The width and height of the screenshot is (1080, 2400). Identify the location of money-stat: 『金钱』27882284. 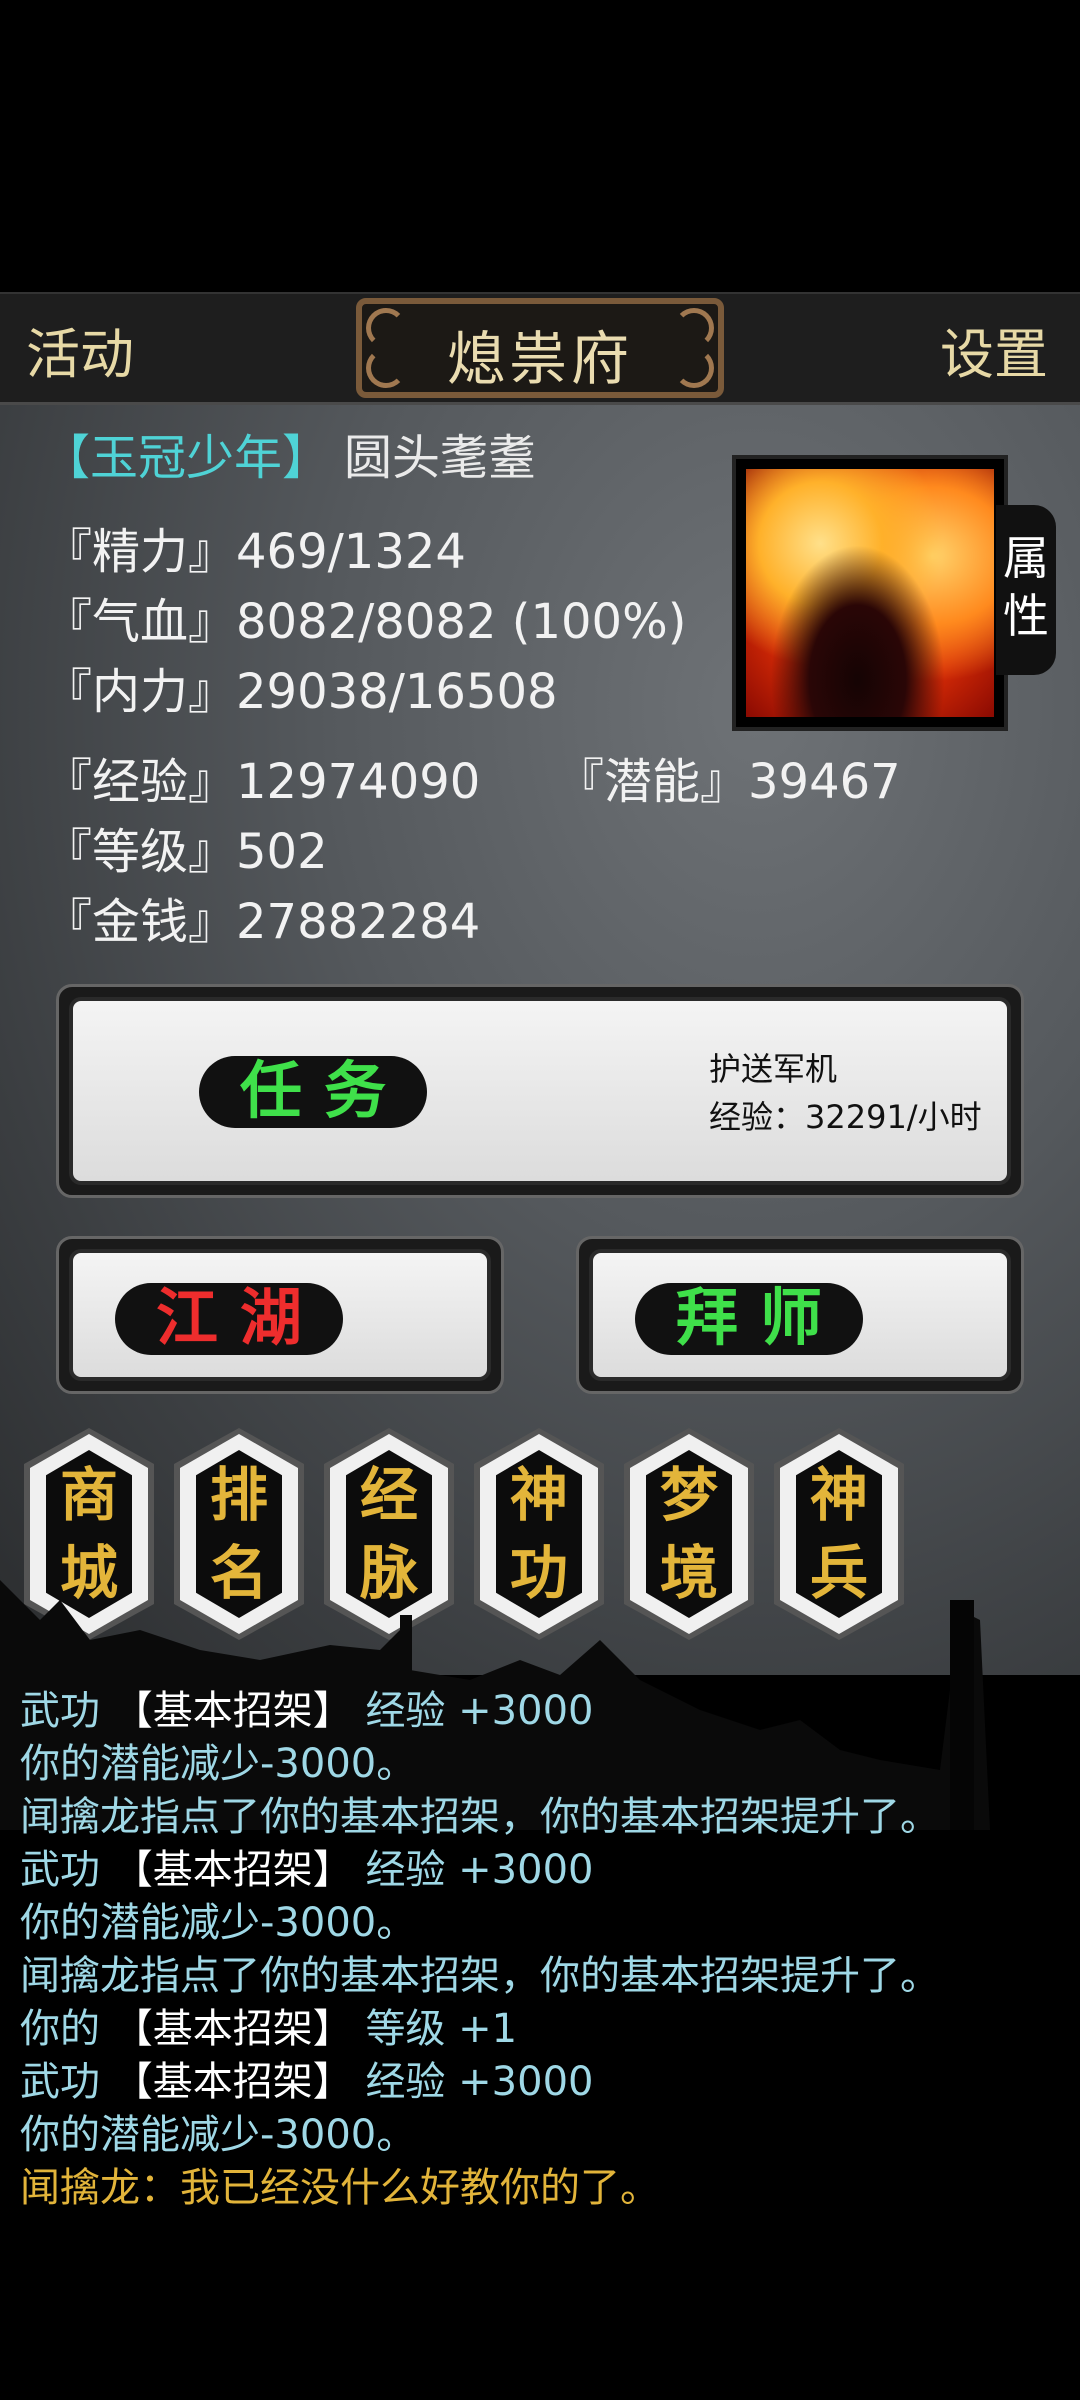
(262, 922).